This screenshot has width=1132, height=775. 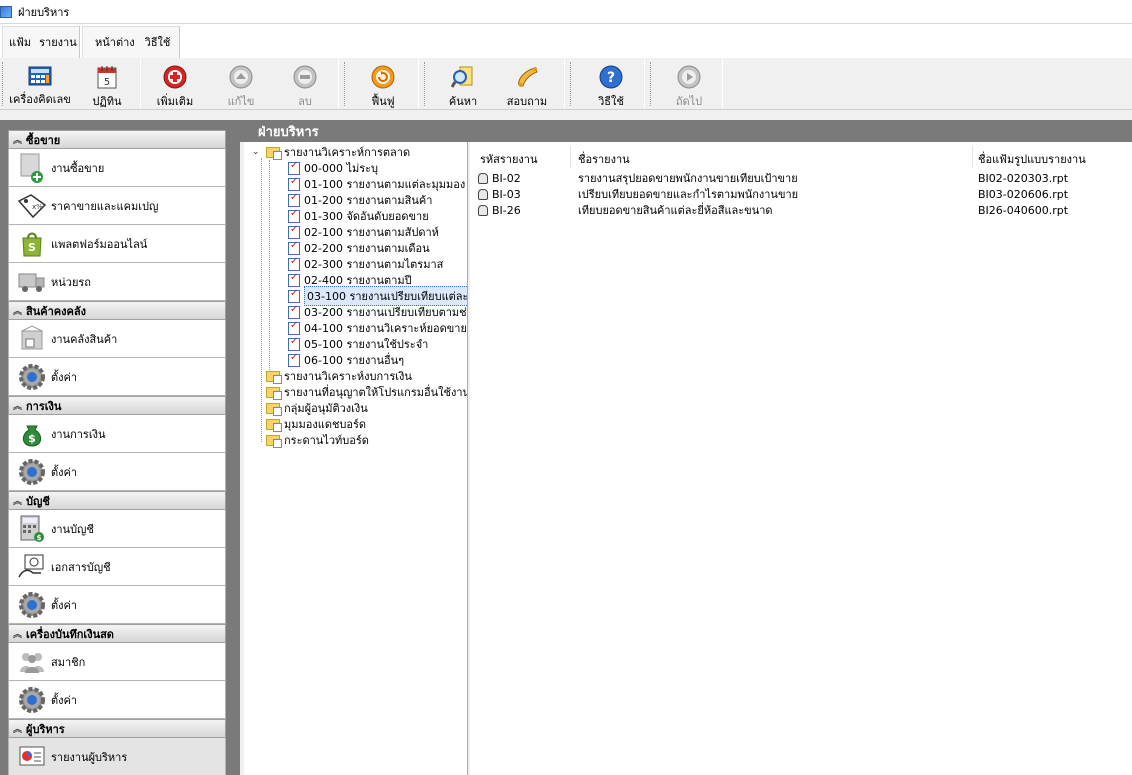 I want to click on sidebar-item-online-platform: S แพลตฟอร์มออนไลน์, so click(x=117, y=244).